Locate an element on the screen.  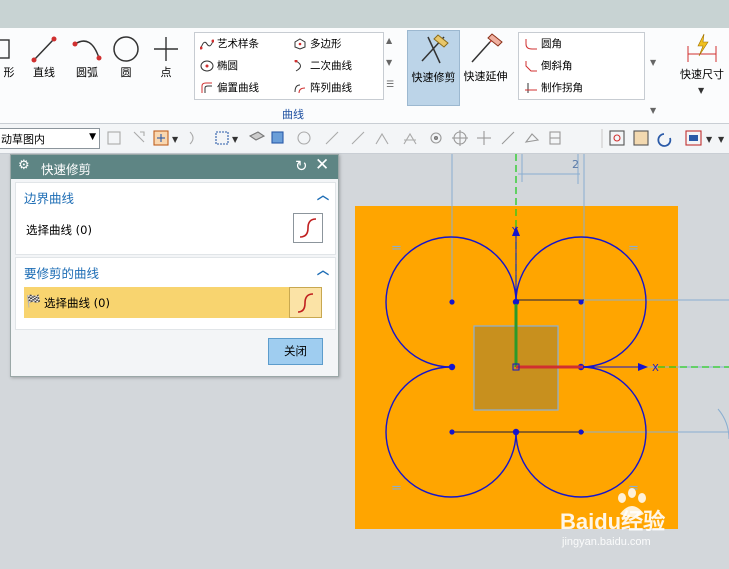
box-select-icon is located at coordinates (222, 138).